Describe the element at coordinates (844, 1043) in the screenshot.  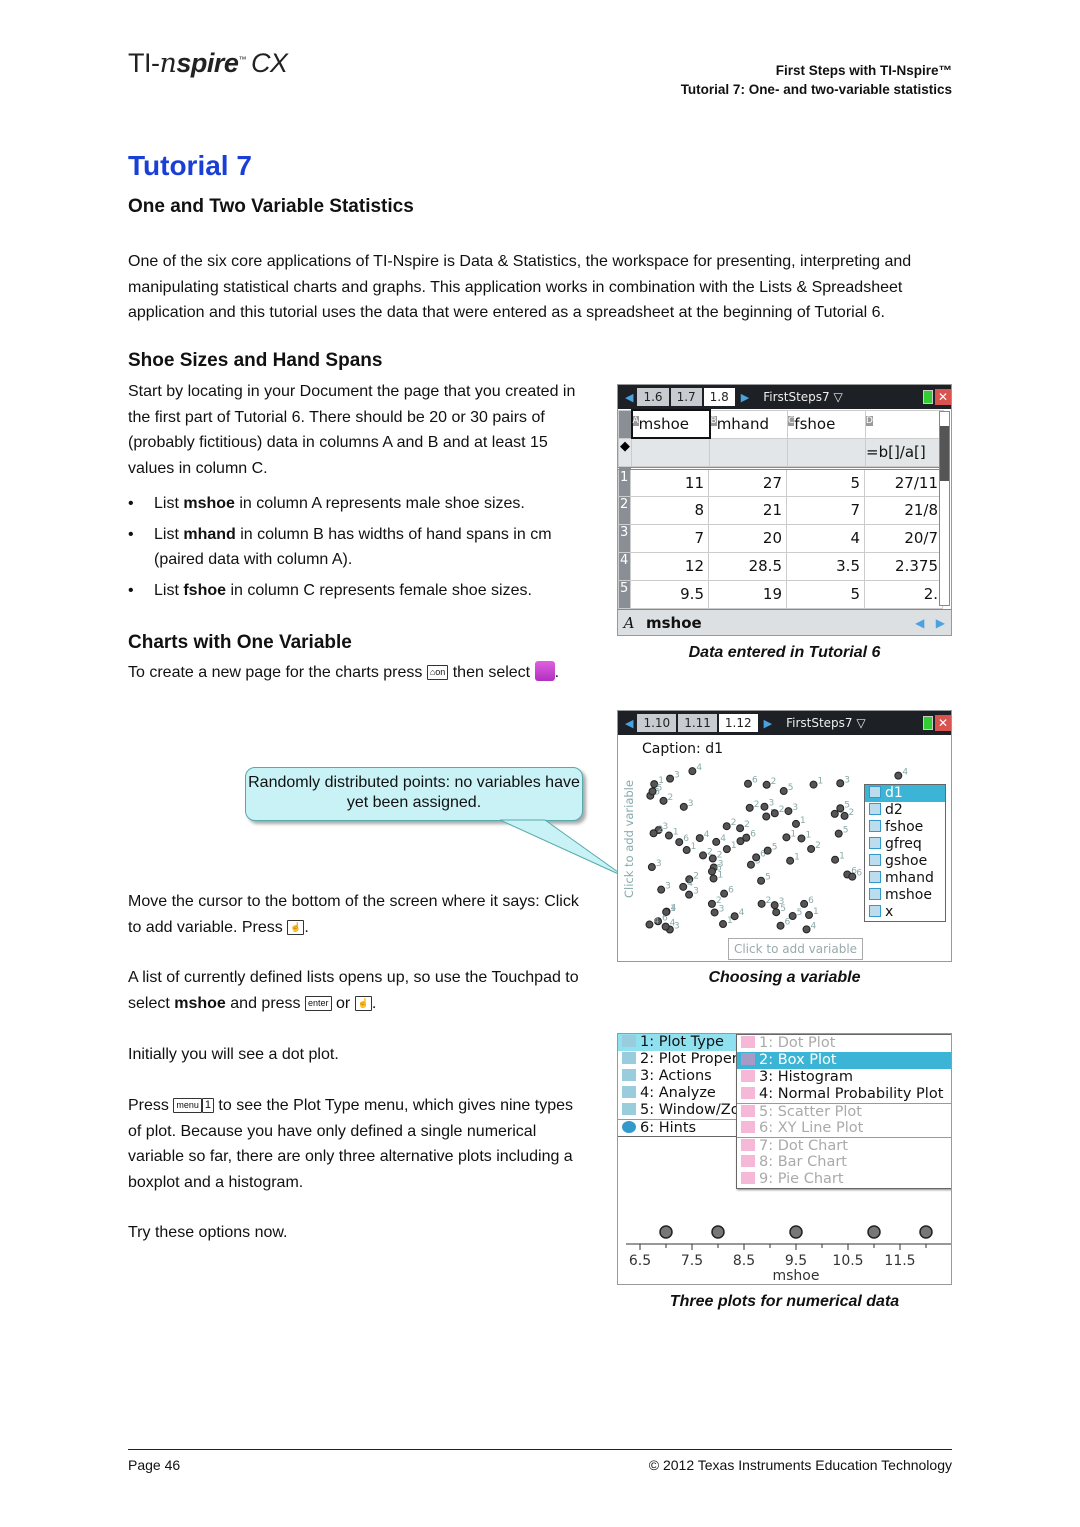
I see `plot-type-option: 1: Dot Plot` at that location.